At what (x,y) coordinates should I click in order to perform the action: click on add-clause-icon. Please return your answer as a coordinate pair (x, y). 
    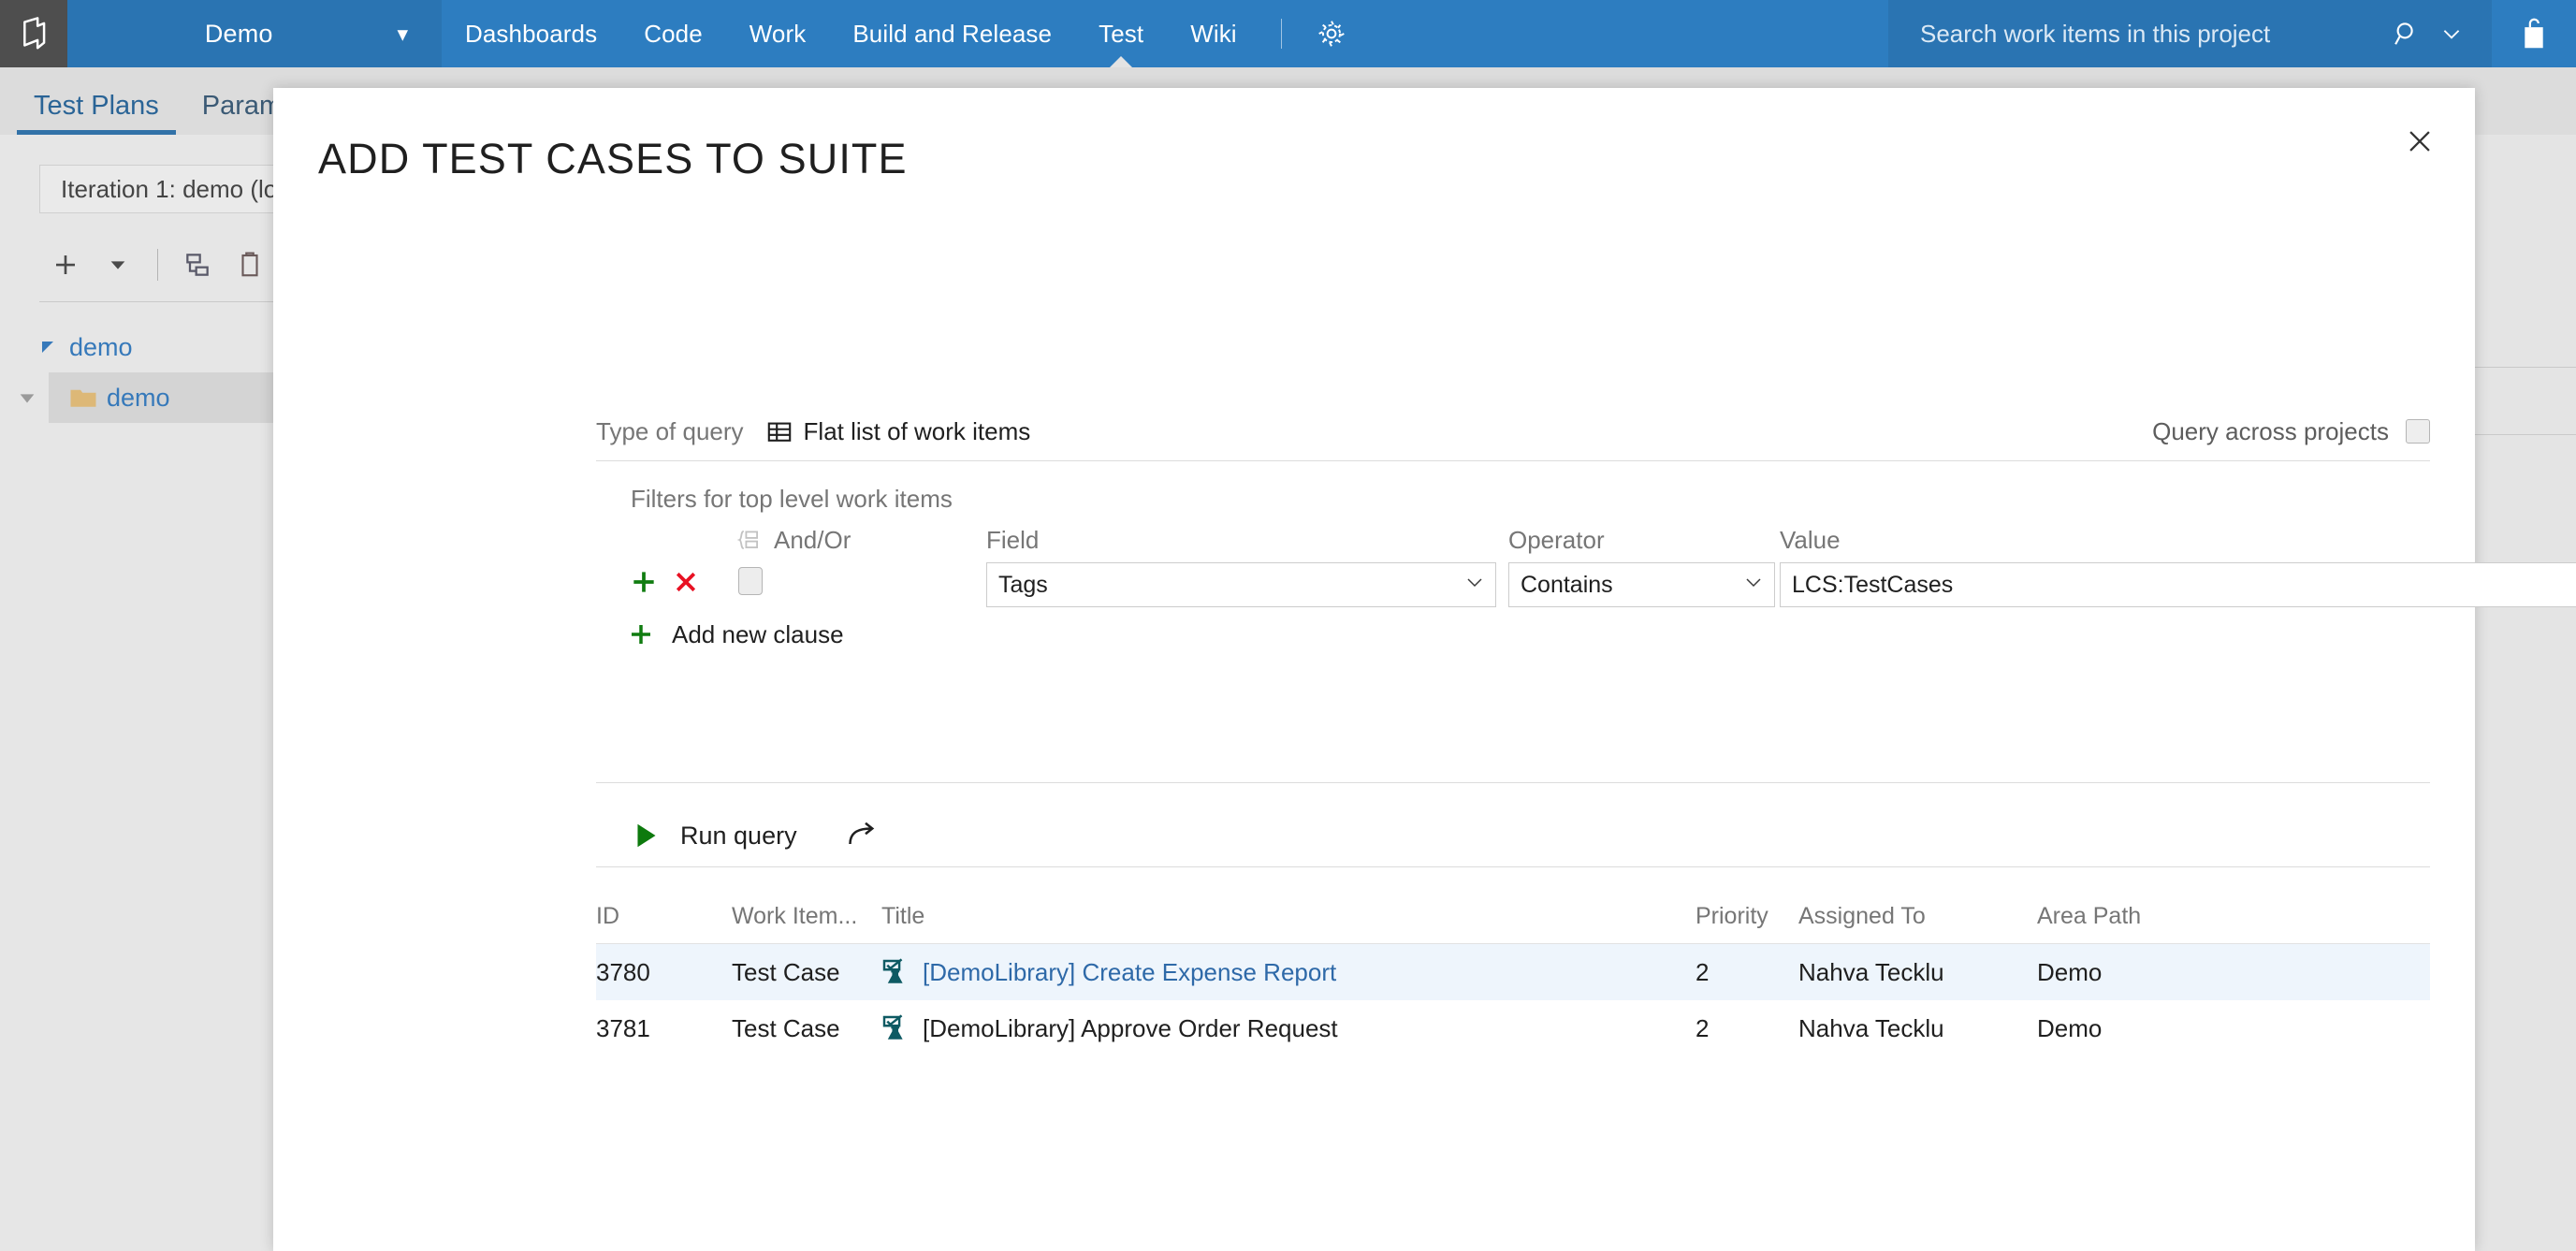
    Looking at the image, I should click on (644, 582).